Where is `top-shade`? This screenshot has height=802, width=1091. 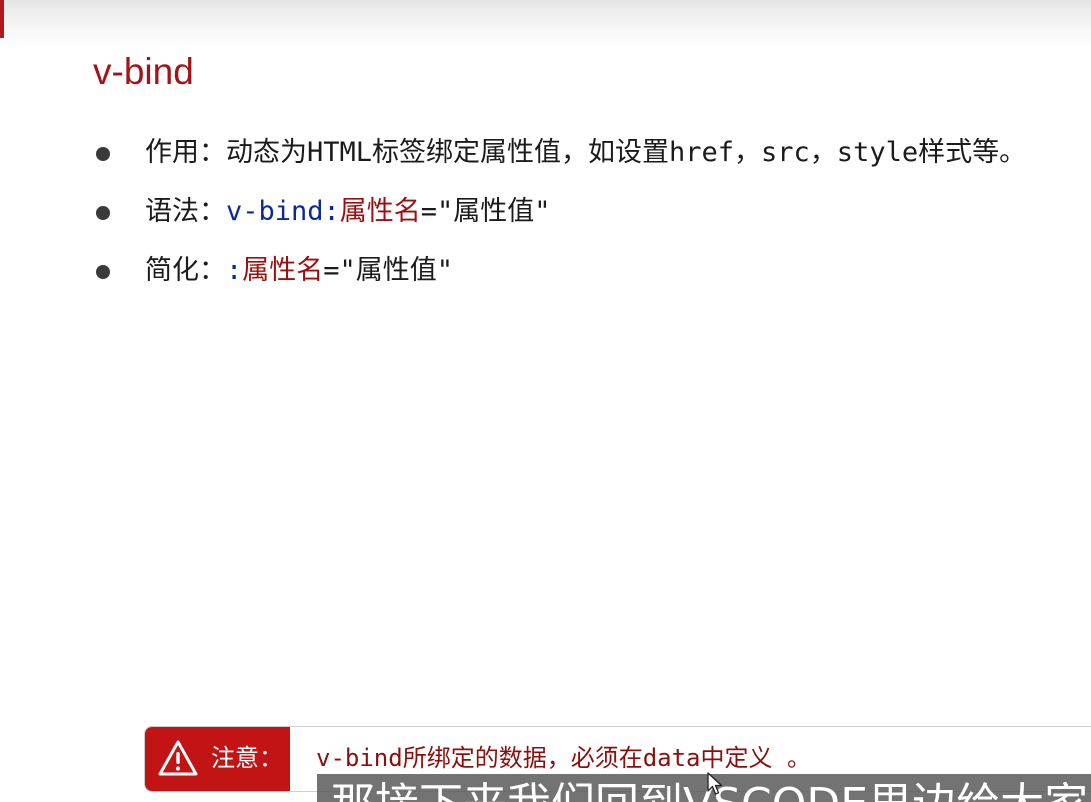
top-shade is located at coordinates (545, 24).